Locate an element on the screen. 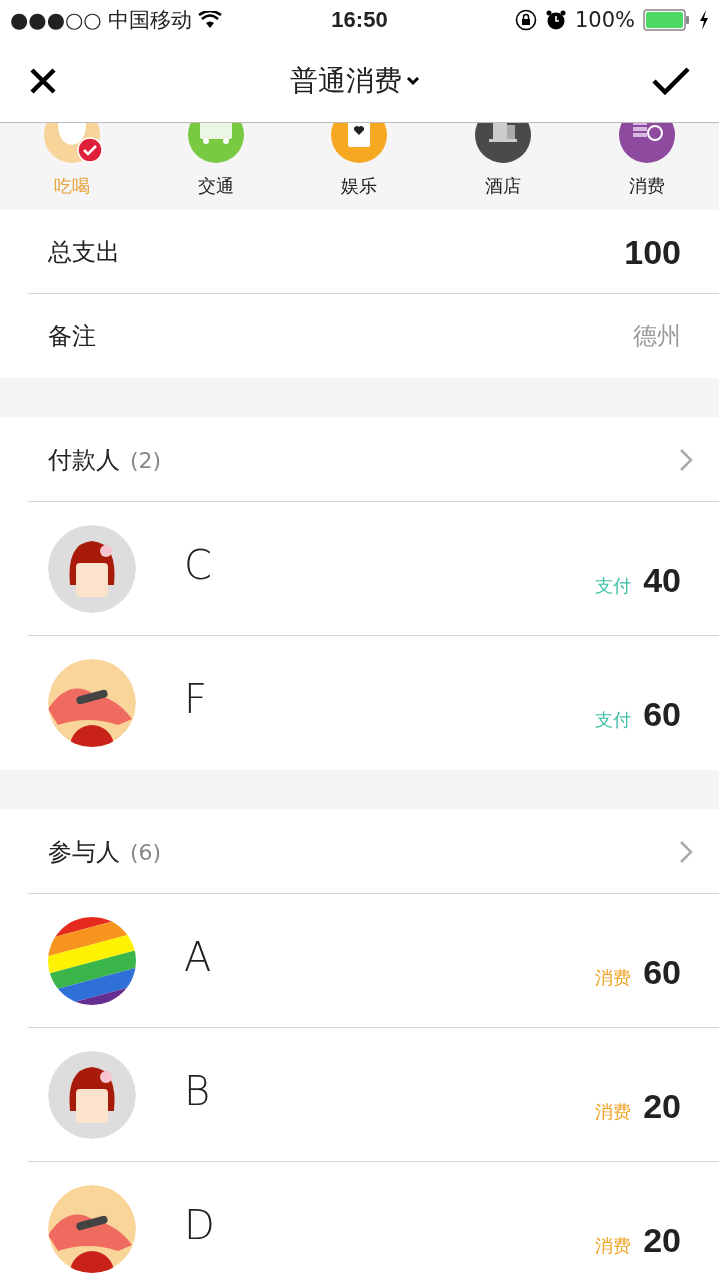 The image size is (719, 1280). chevron-down-icon is located at coordinates (412, 81).